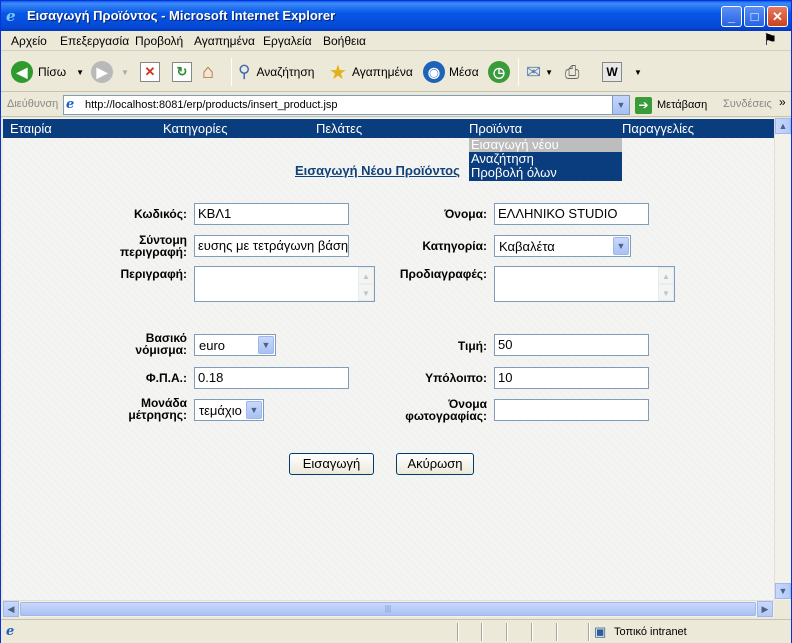 Image resolution: width=792 pixels, height=643 pixels. What do you see at coordinates (271, 378) in the screenshot?
I see `vat-input: 0.18` at bounding box center [271, 378].